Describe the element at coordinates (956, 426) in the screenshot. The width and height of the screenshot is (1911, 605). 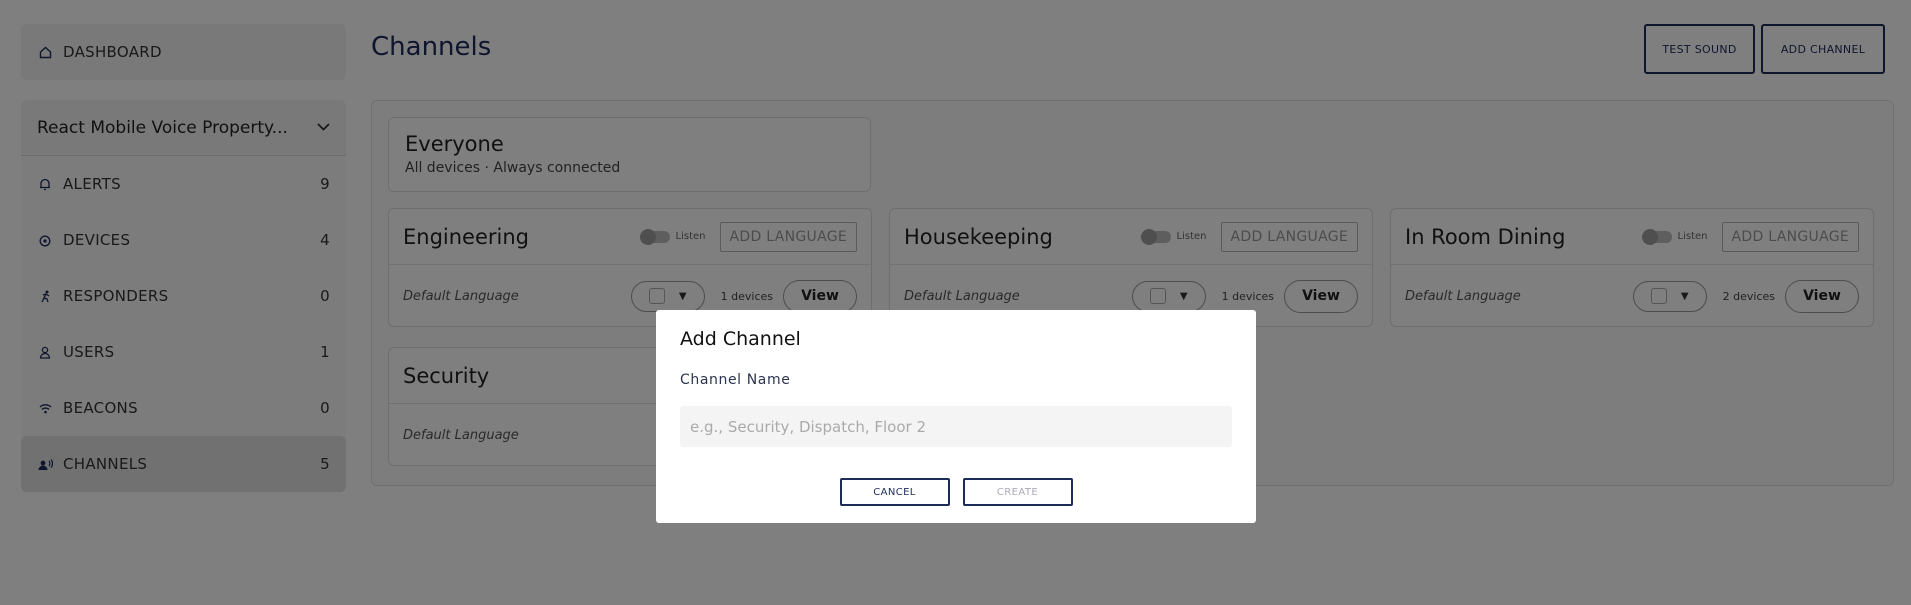
I see `channel-name-input` at that location.